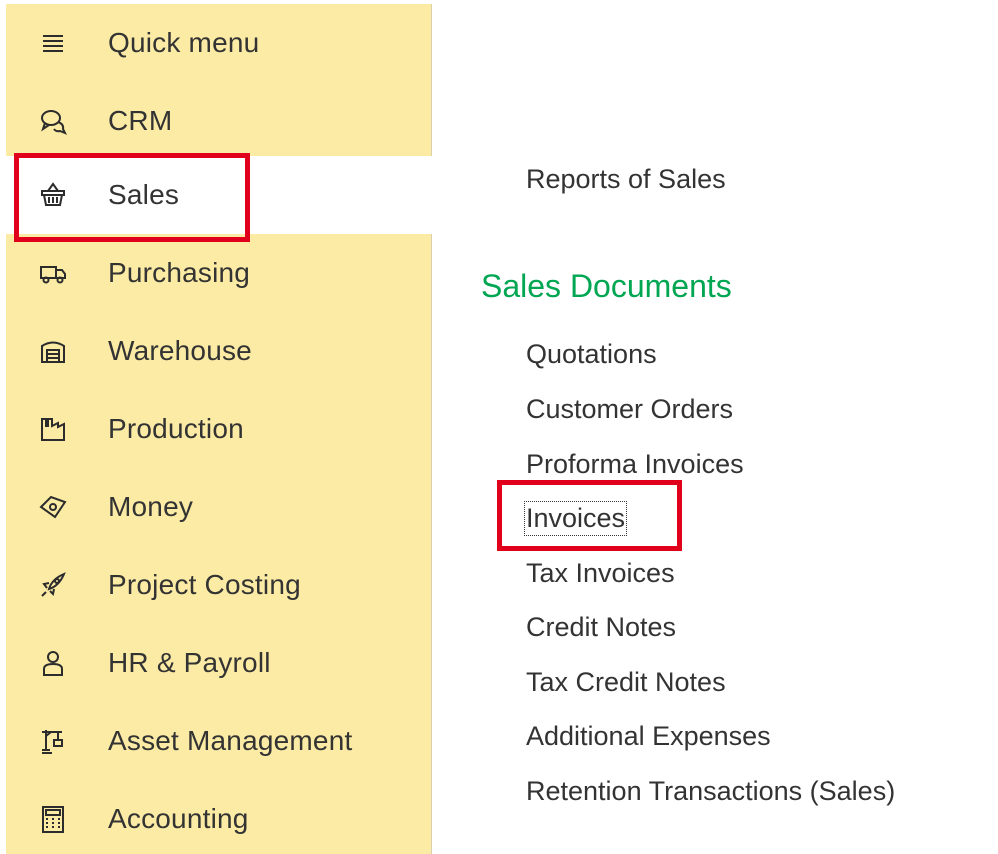 The width and height of the screenshot is (998, 854). Describe the element at coordinates (184, 42) in the screenshot. I see `sidebar-item-label: Quick menu` at that location.